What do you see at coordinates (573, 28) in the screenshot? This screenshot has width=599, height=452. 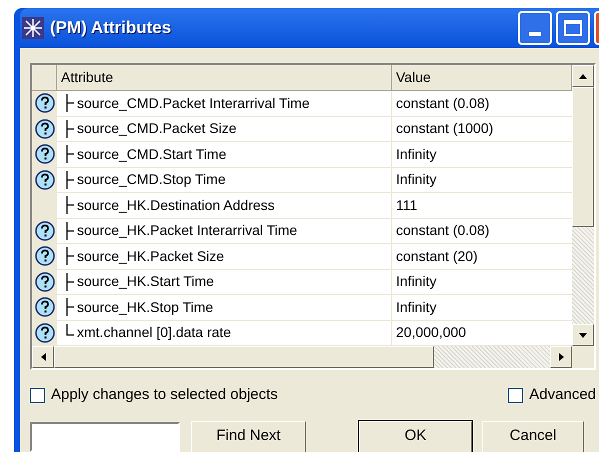 I see `maximize-button` at bounding box center [573, 28].